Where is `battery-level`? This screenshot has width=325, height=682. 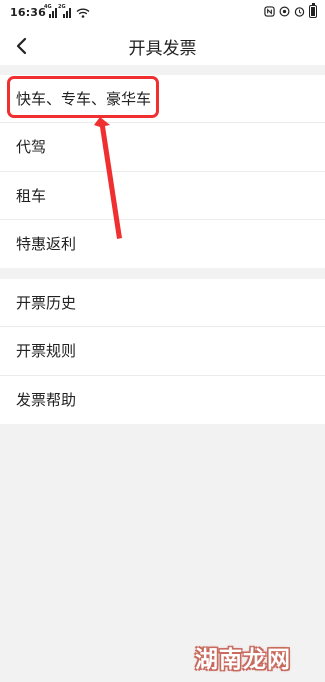
battery-level is located at coordinates (313, 11).